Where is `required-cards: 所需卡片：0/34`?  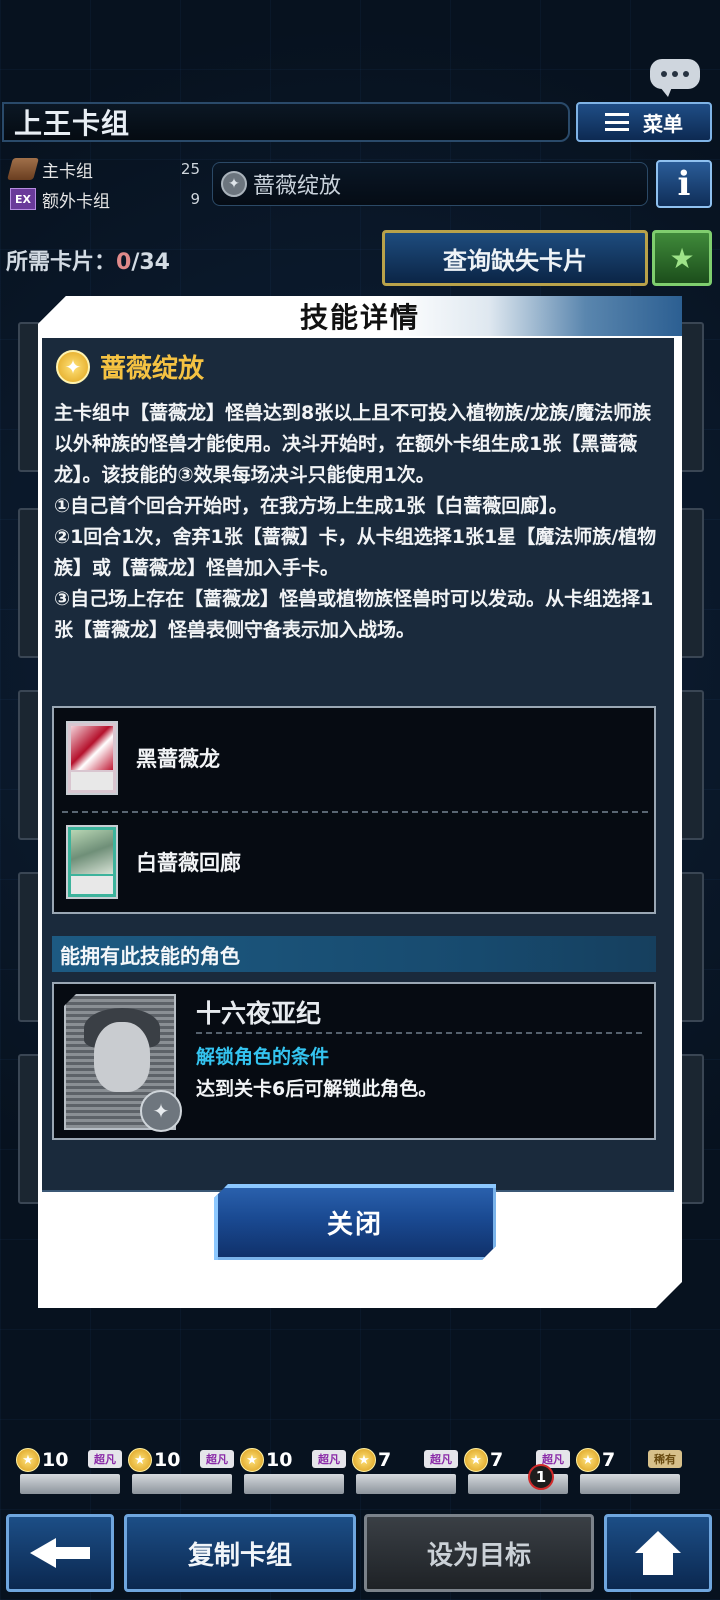
required-cards: 所需卡片：0/34 is located at coordinates (88, 260).